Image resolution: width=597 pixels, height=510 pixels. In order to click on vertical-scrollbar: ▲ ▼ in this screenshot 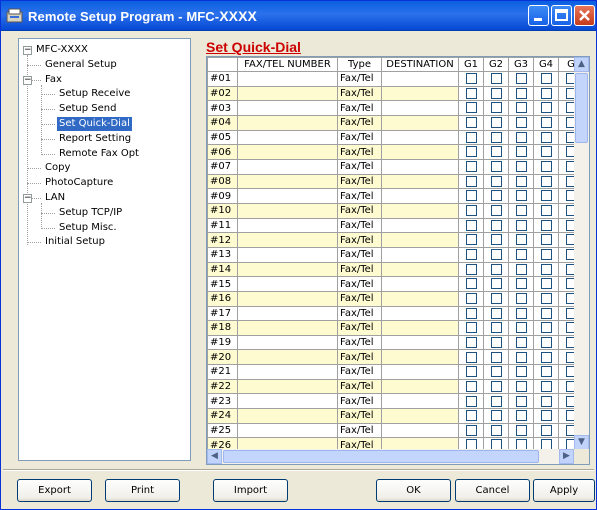, I will do `click(581, 253)`.